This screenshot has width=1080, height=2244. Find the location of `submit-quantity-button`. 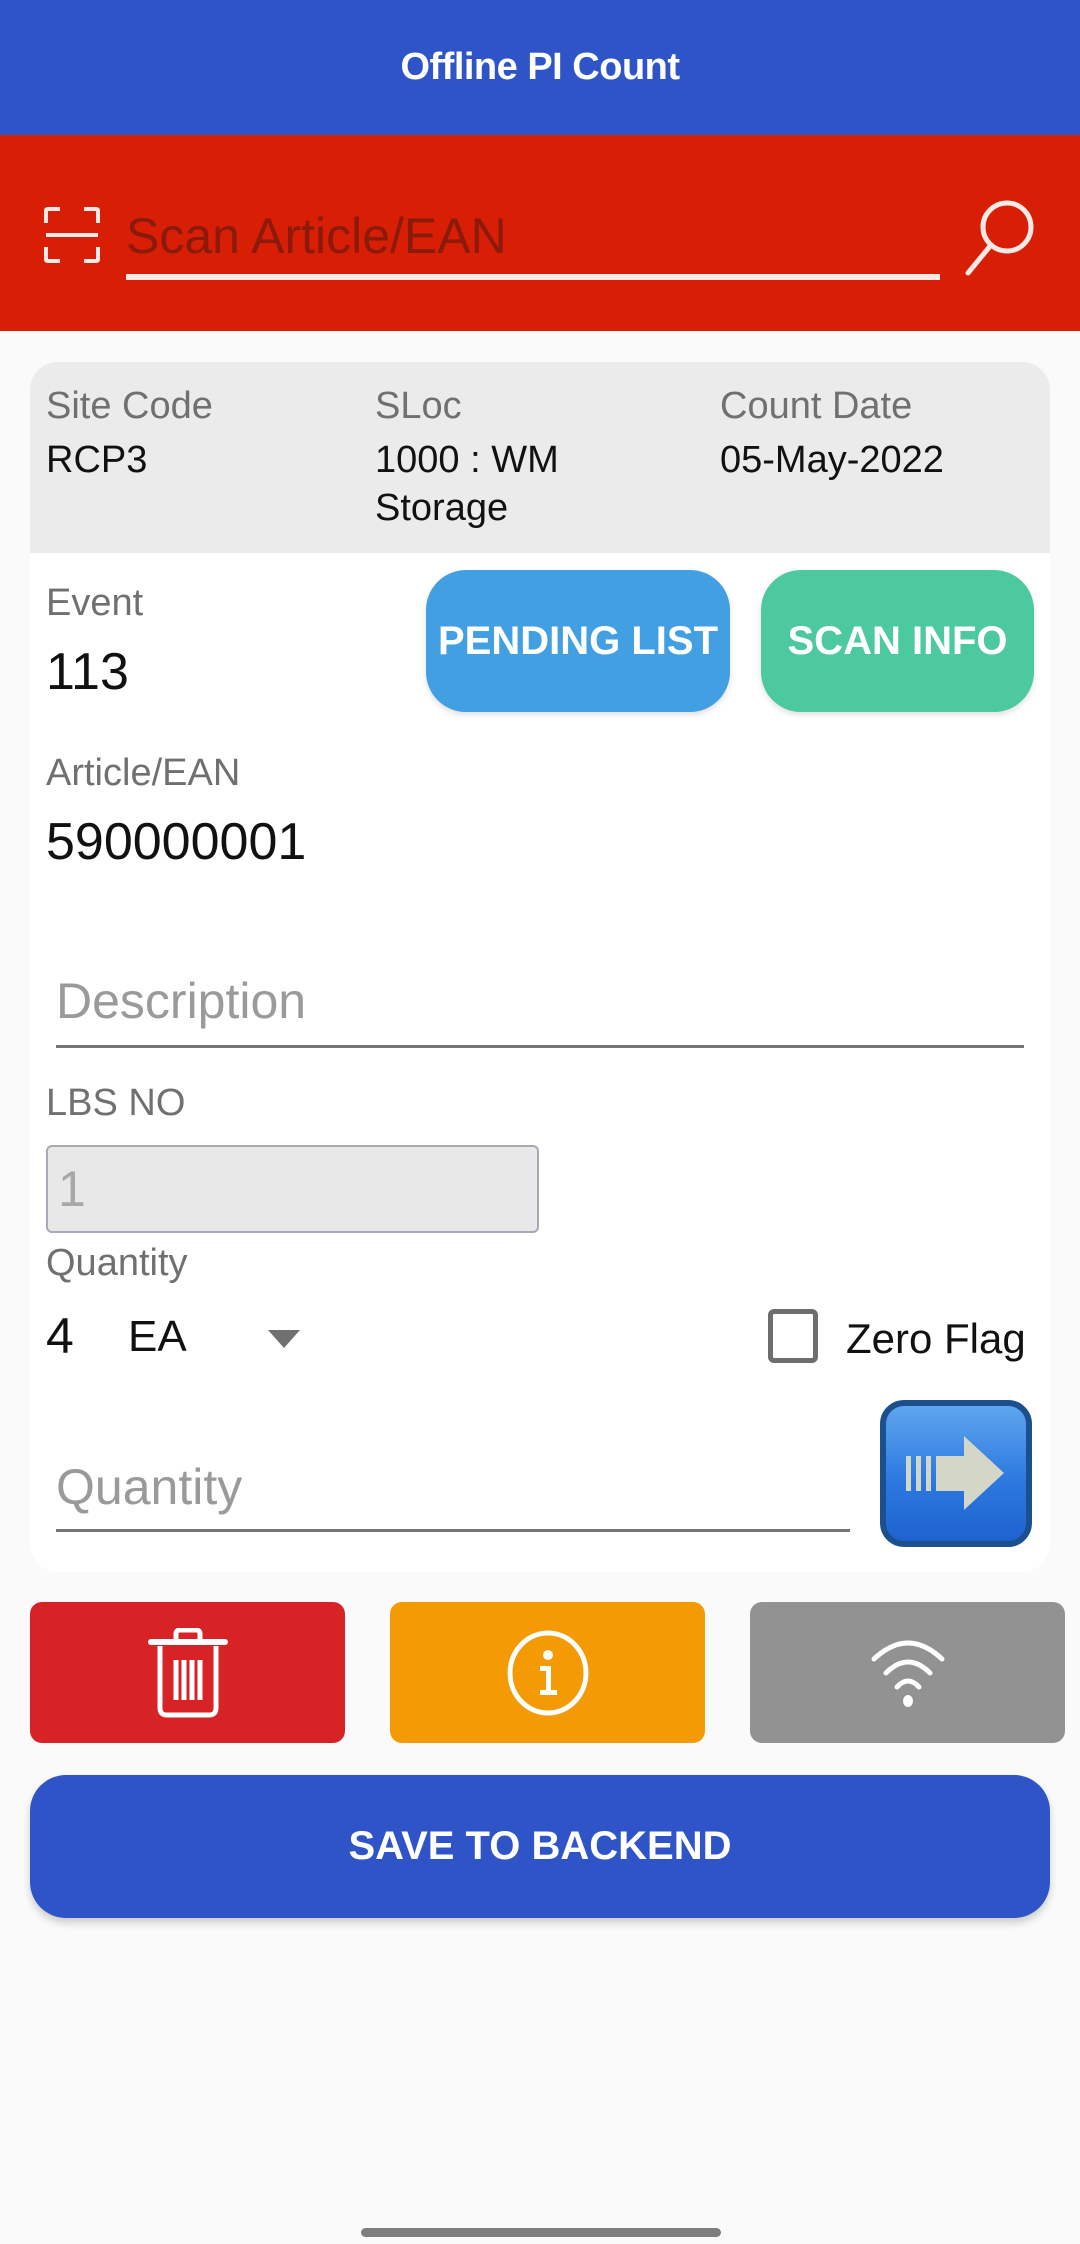

submit-quantity-button is located at coordinates (956, 1473).